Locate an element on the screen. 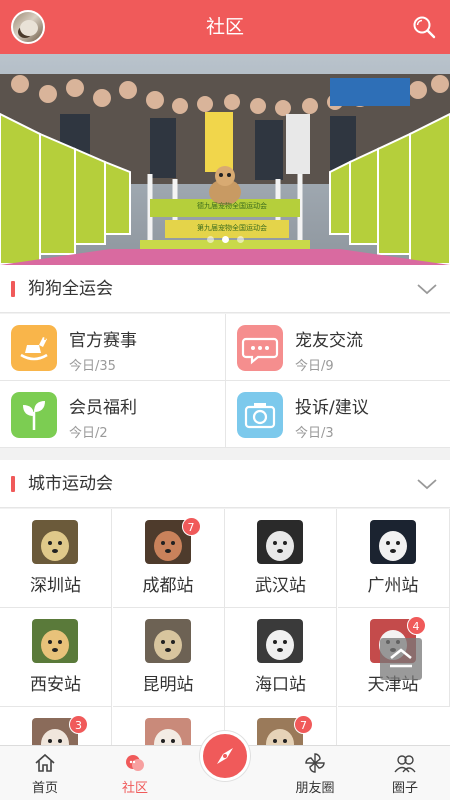  search-icon is located at coordinates (424, 27).